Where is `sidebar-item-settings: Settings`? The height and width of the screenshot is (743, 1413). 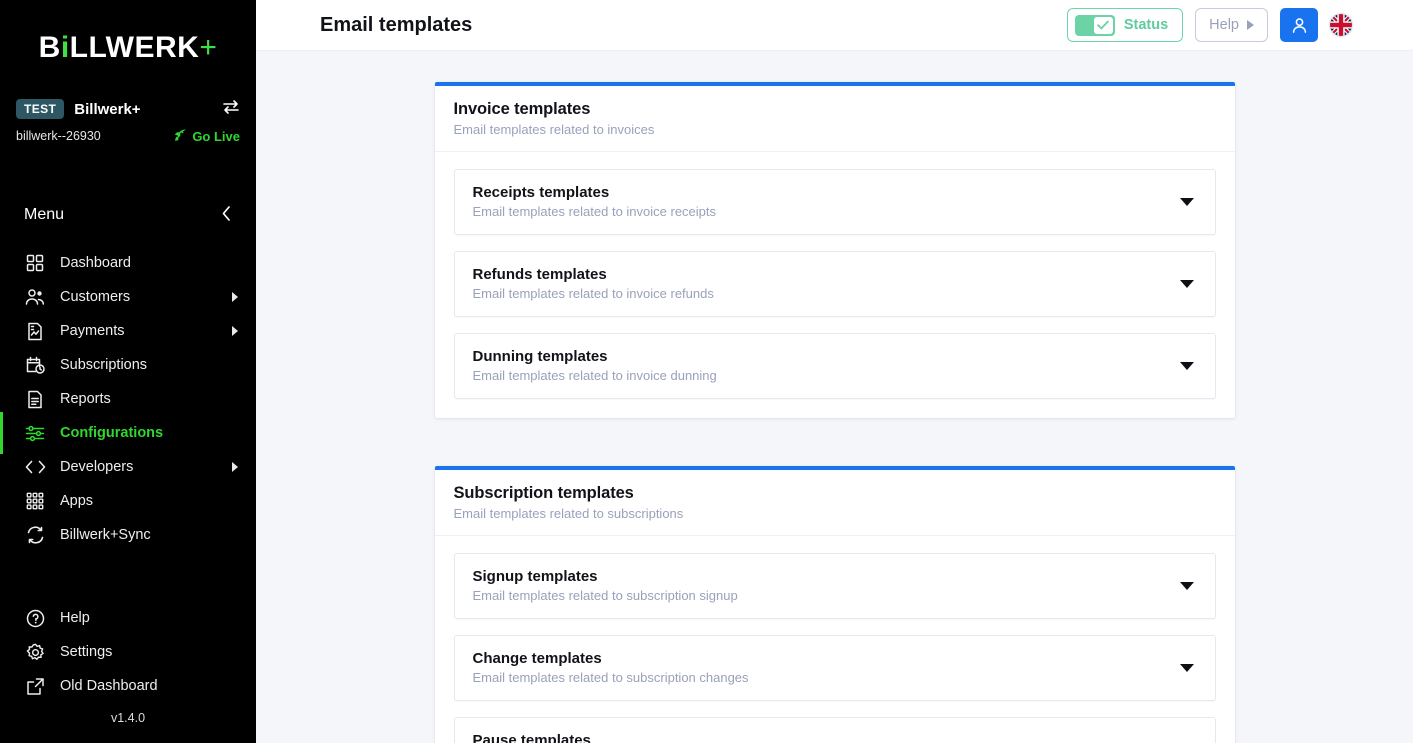
sidebar-item-settings: Settings is located at coordinates (128, 652).